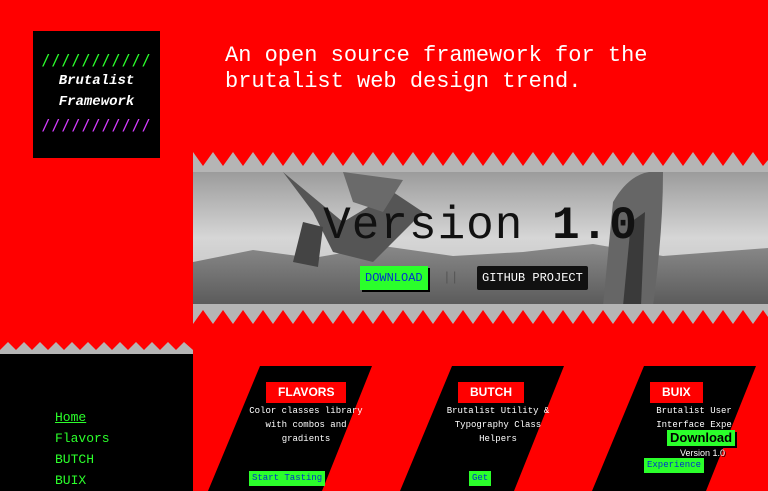 The width and height of the screenshot is (768, 491). What do you see at coordinates (70, 481) in the screenshot?
I see `nav-buix-link: BUIX` at bounding box center [70, 481].